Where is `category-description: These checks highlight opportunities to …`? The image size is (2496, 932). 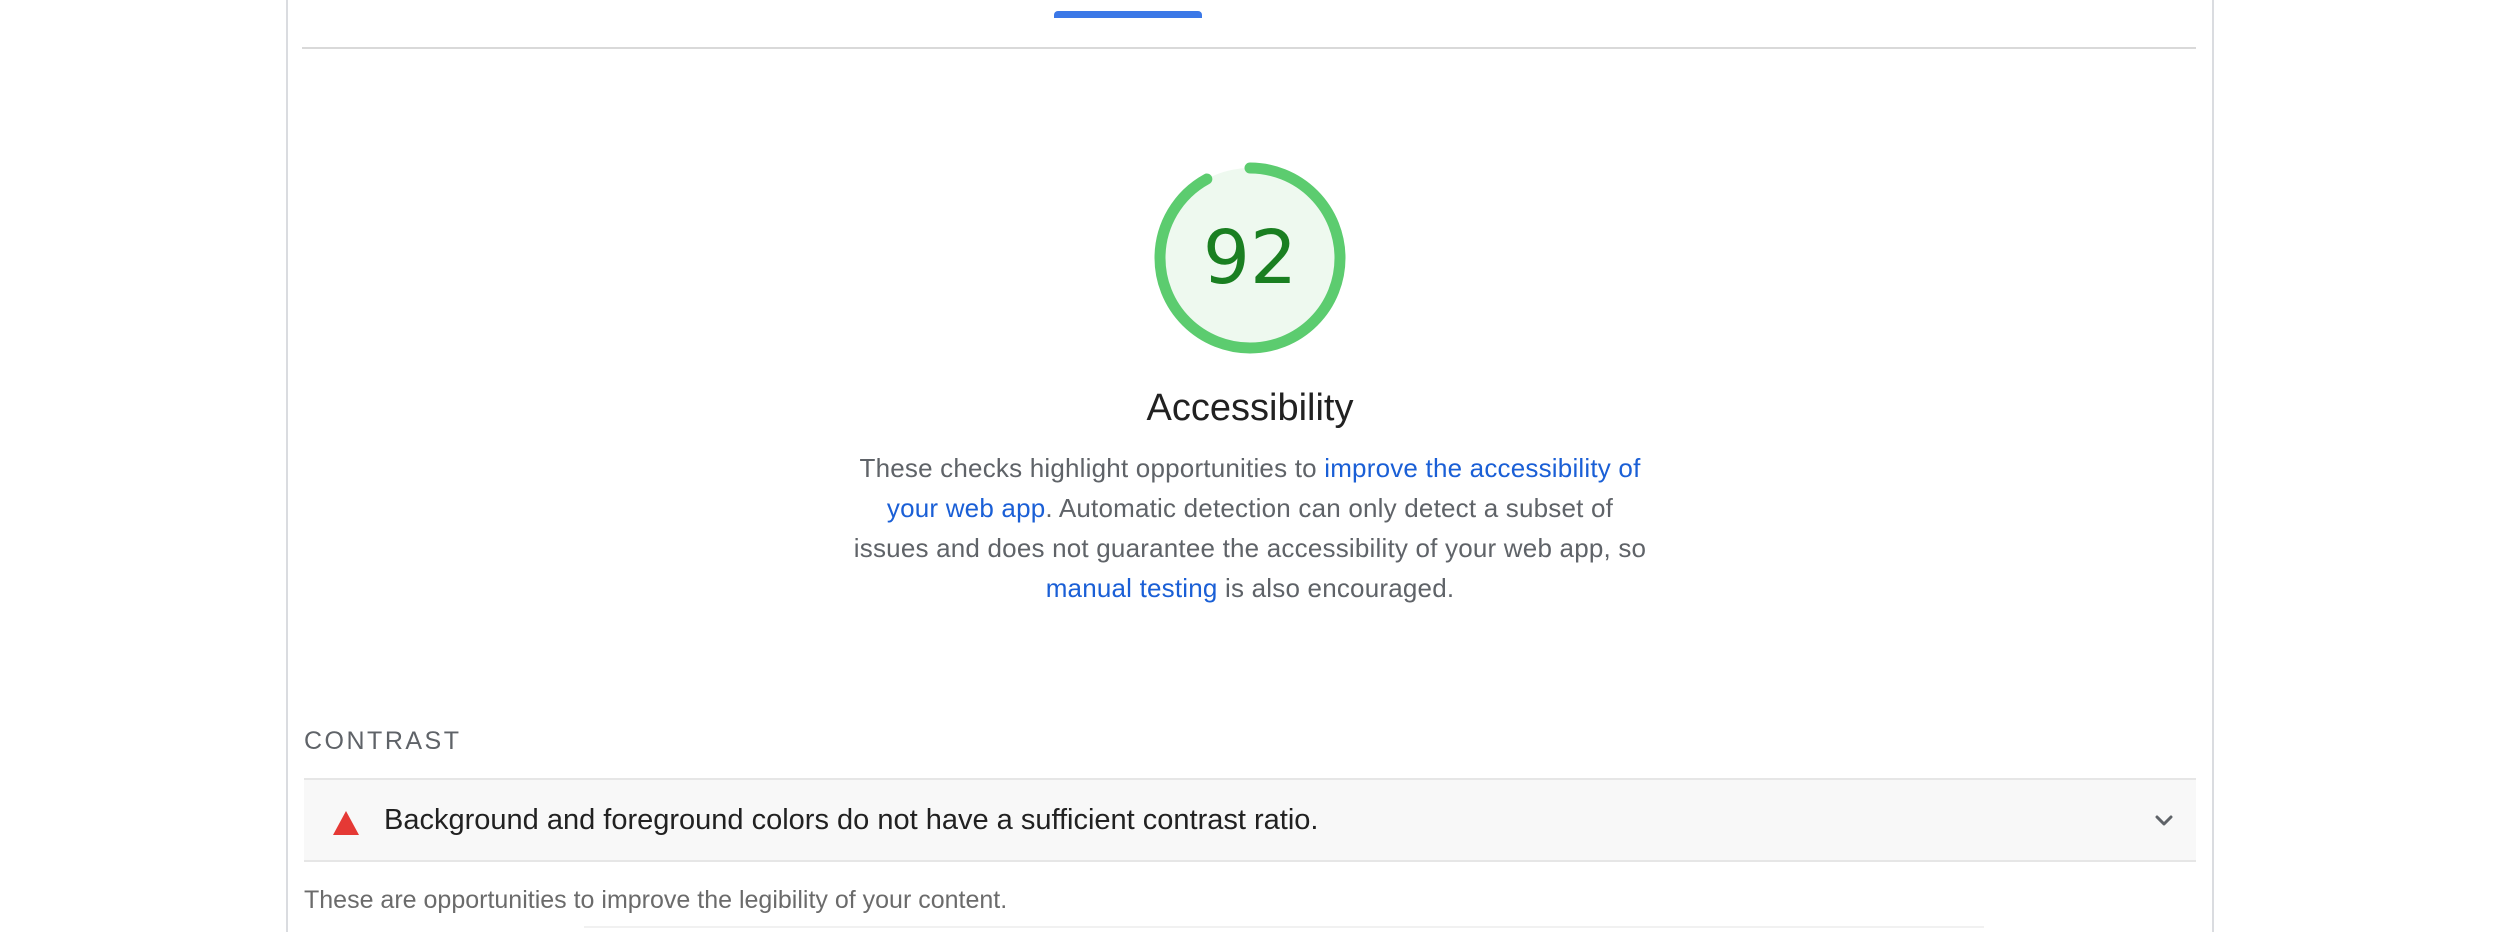
category-description: These checks highlight opportunities to … is located at coordinates (1250, 528).